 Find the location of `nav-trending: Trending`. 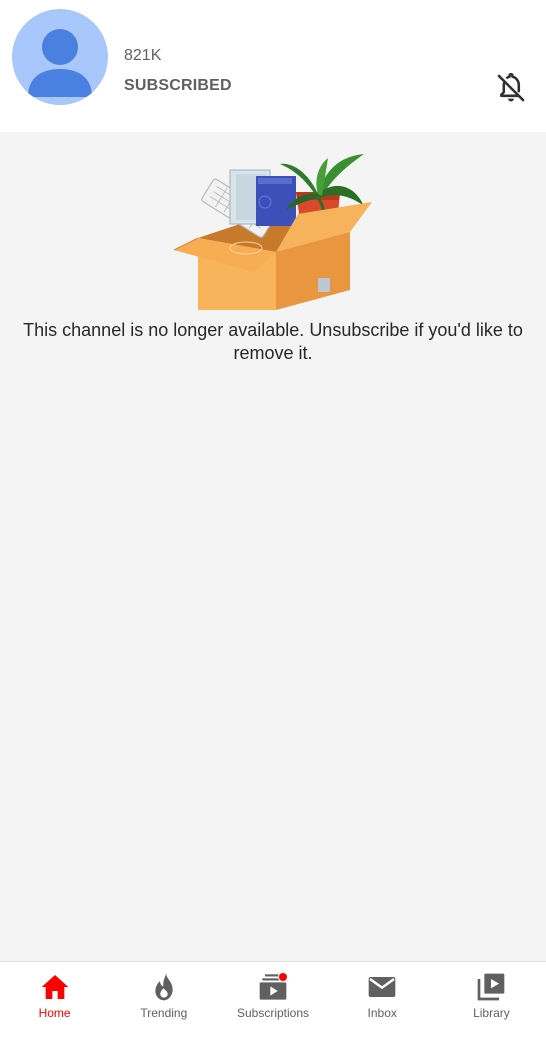

nav-trending: Trending is located at coordinates (163, 1000).